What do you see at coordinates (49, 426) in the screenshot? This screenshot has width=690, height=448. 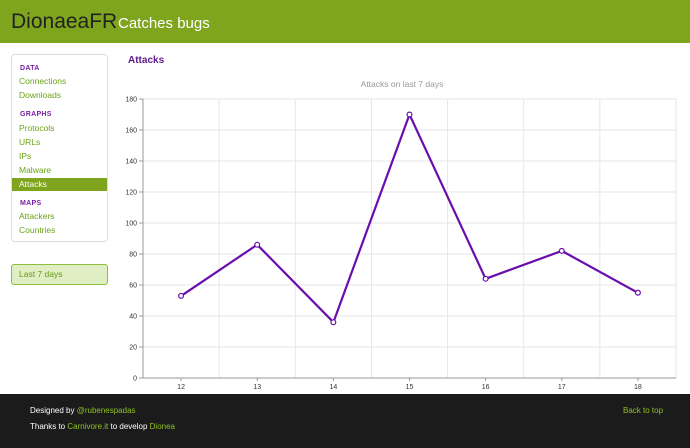 I see `footer-thanks-text: Thanks to` at bounding box center [49, 426].